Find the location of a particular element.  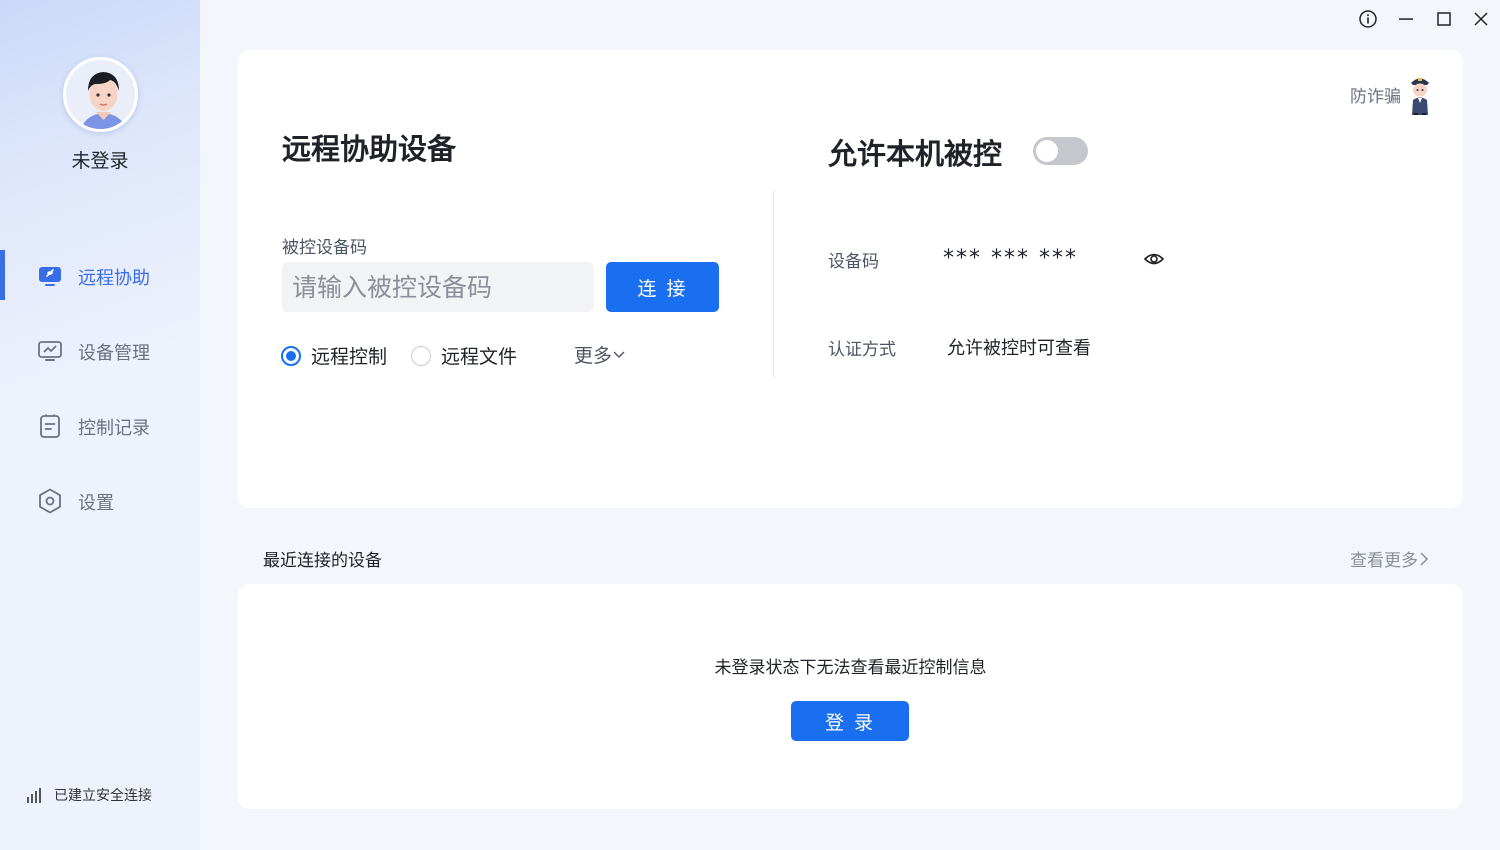

sidebar-item-control-record: 控制记录 is located at coordinates (100, 425).